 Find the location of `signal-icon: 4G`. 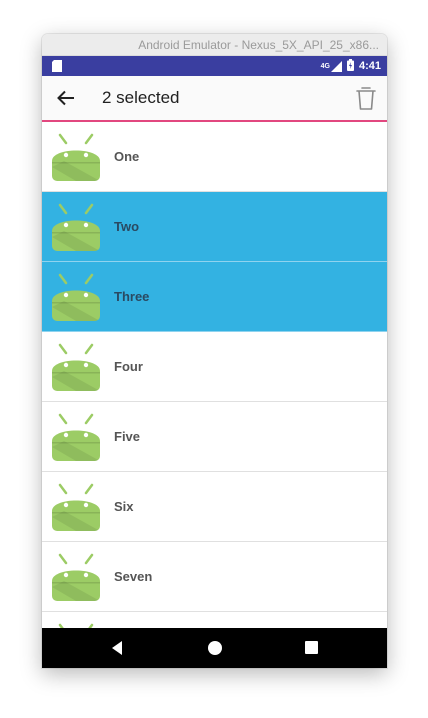

signal-icon: 4G is located at coordinates (331, 66).